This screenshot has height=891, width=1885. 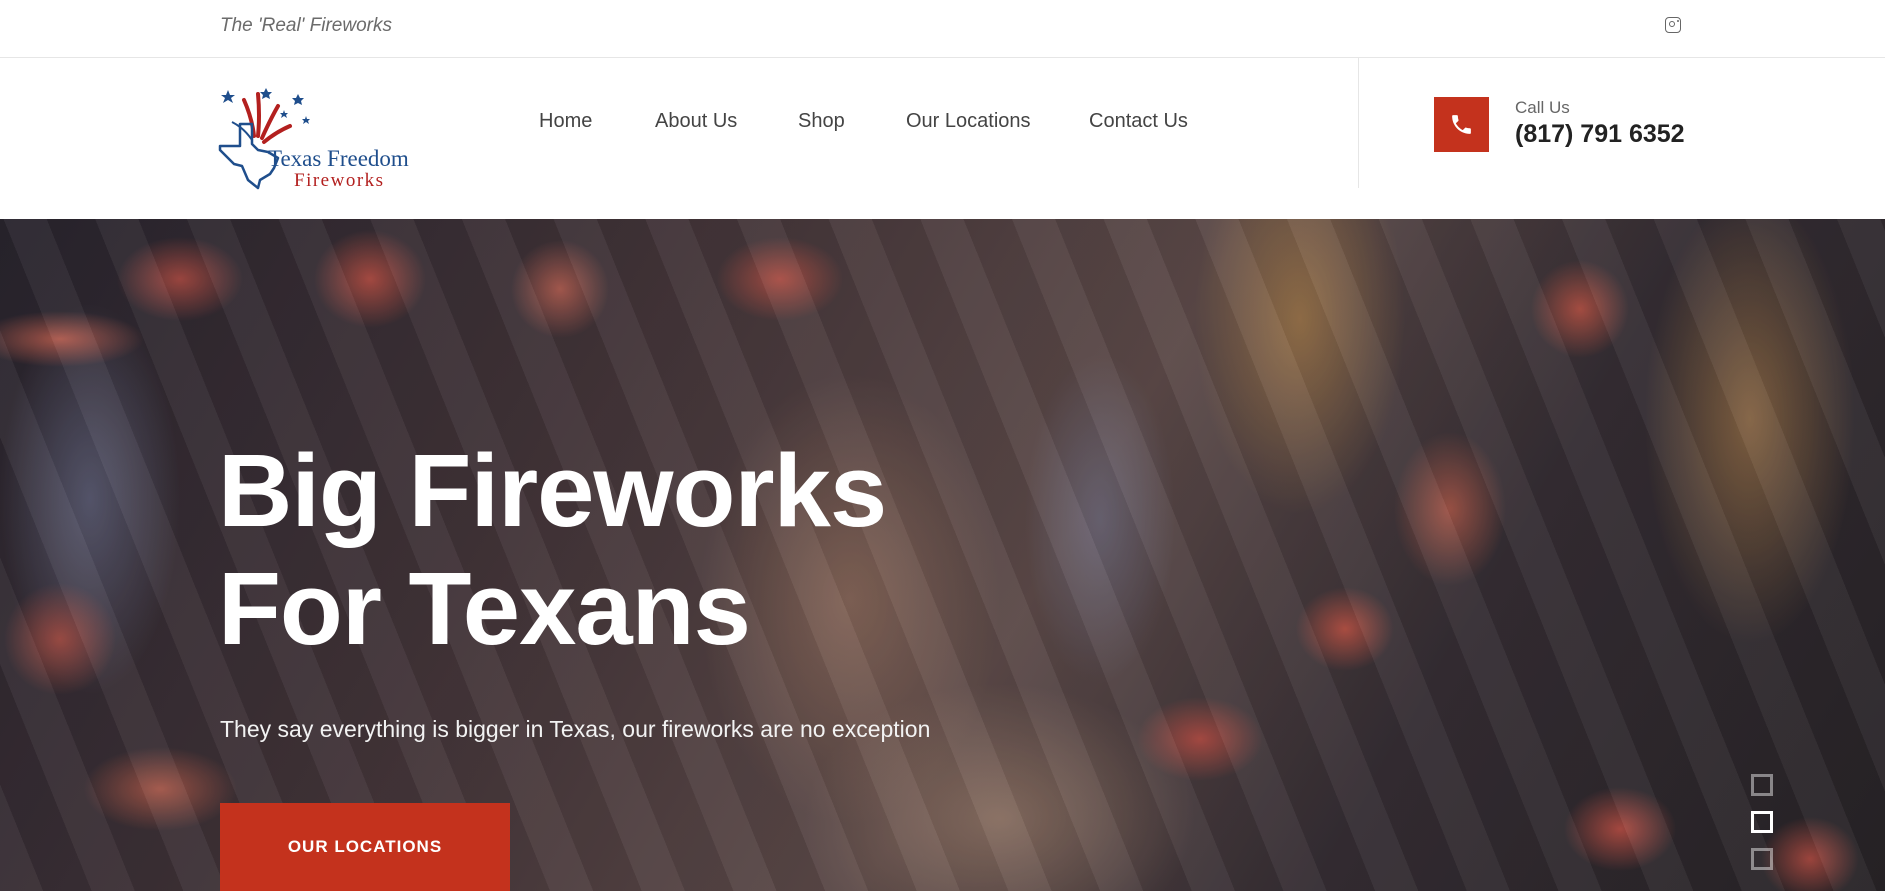 What do you see at coordinates (338, 158) in the screenshot?
I see `logo-text-line1: Texas Freedom` at bounding box center [338, 158].